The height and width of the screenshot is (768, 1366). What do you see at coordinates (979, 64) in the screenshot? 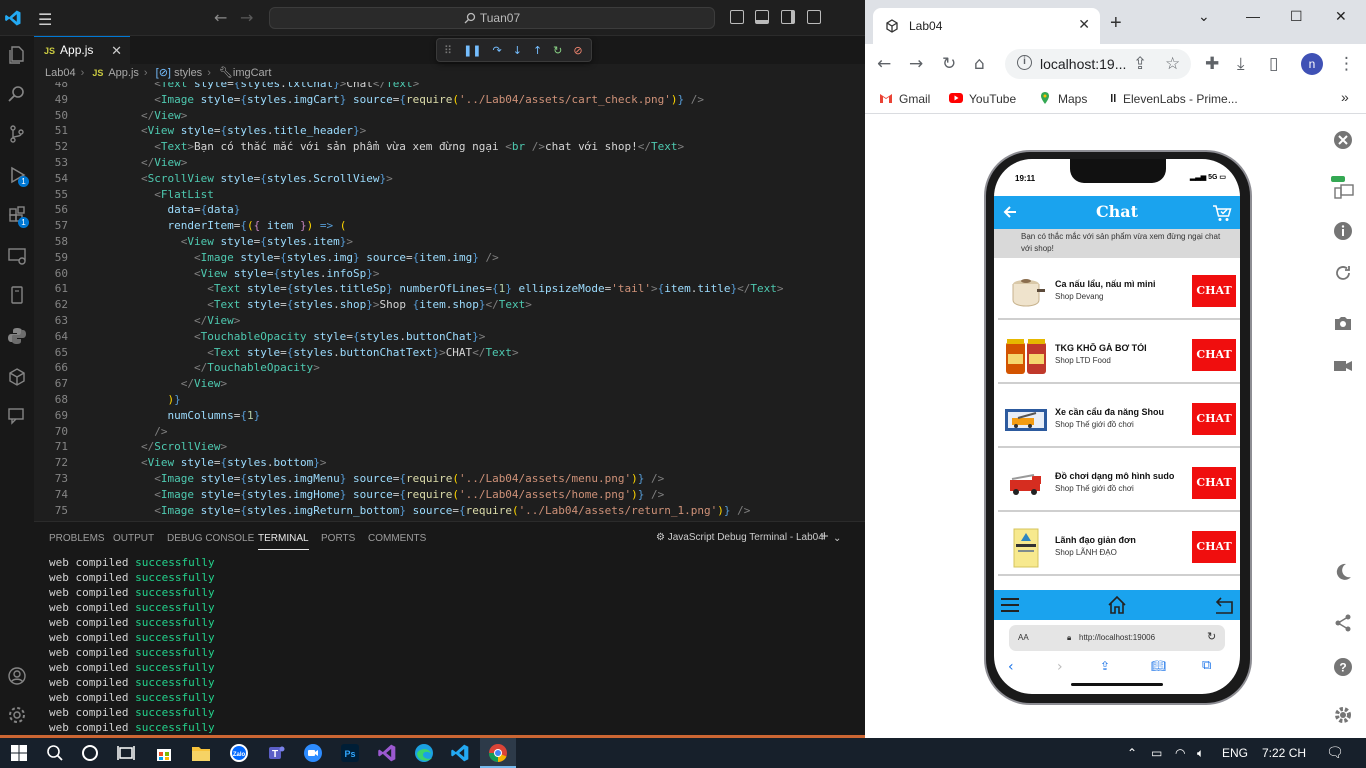
I see `home-icon: ⌂` at bounding box center [979, 64].